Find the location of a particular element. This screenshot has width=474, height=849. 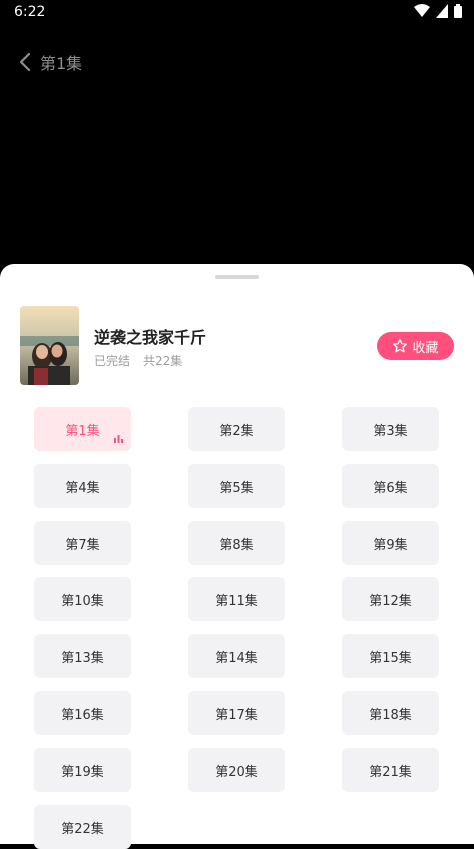

episode-item: 第16集 is located at coordinates (82, 713).